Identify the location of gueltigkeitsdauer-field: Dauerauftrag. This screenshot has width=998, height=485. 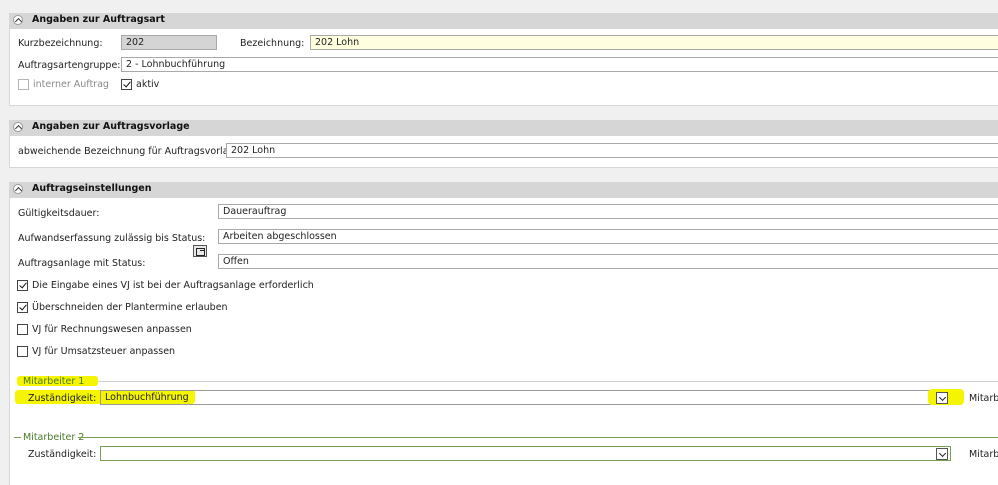
(608, 211).